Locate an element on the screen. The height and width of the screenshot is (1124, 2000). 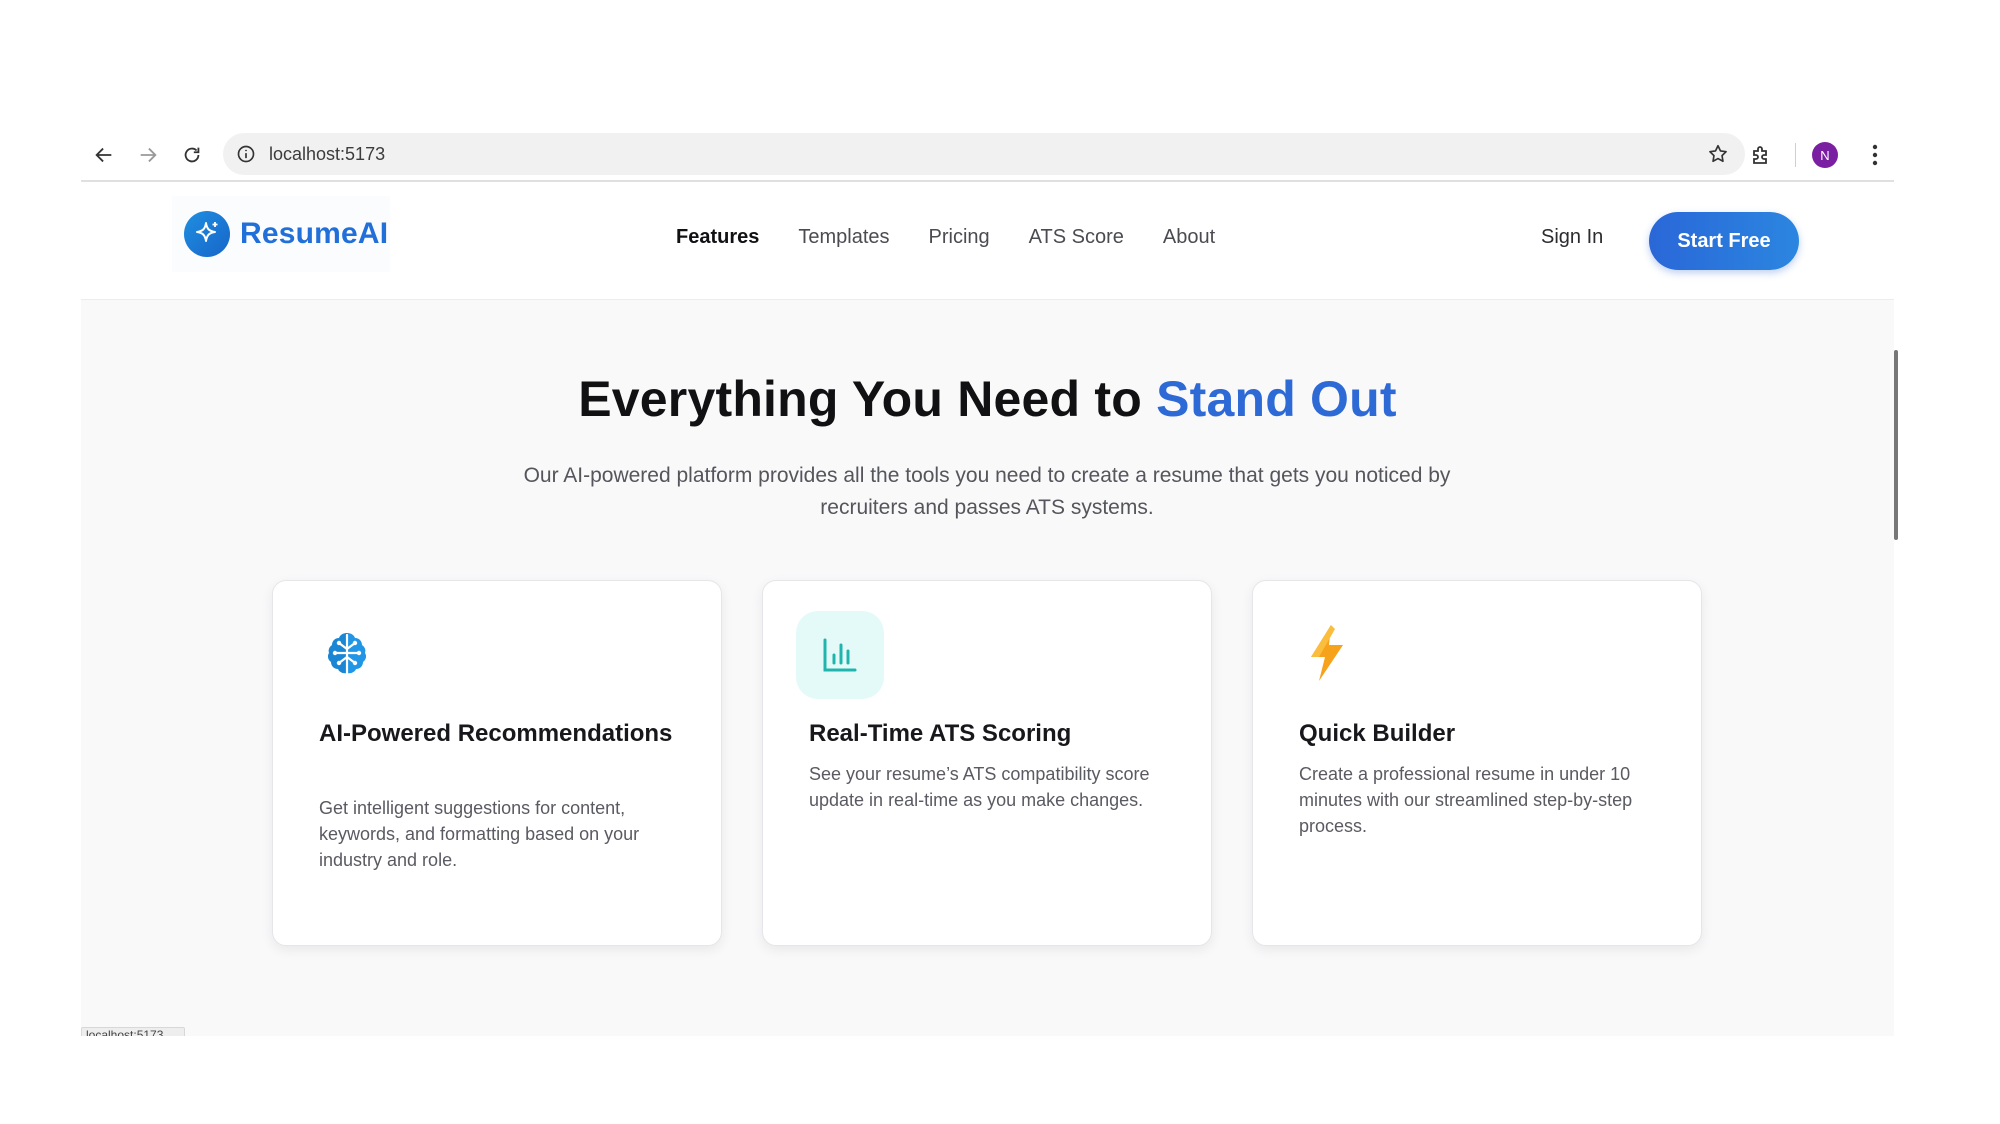
extensions-icon is located at coordinates (1761, 155).